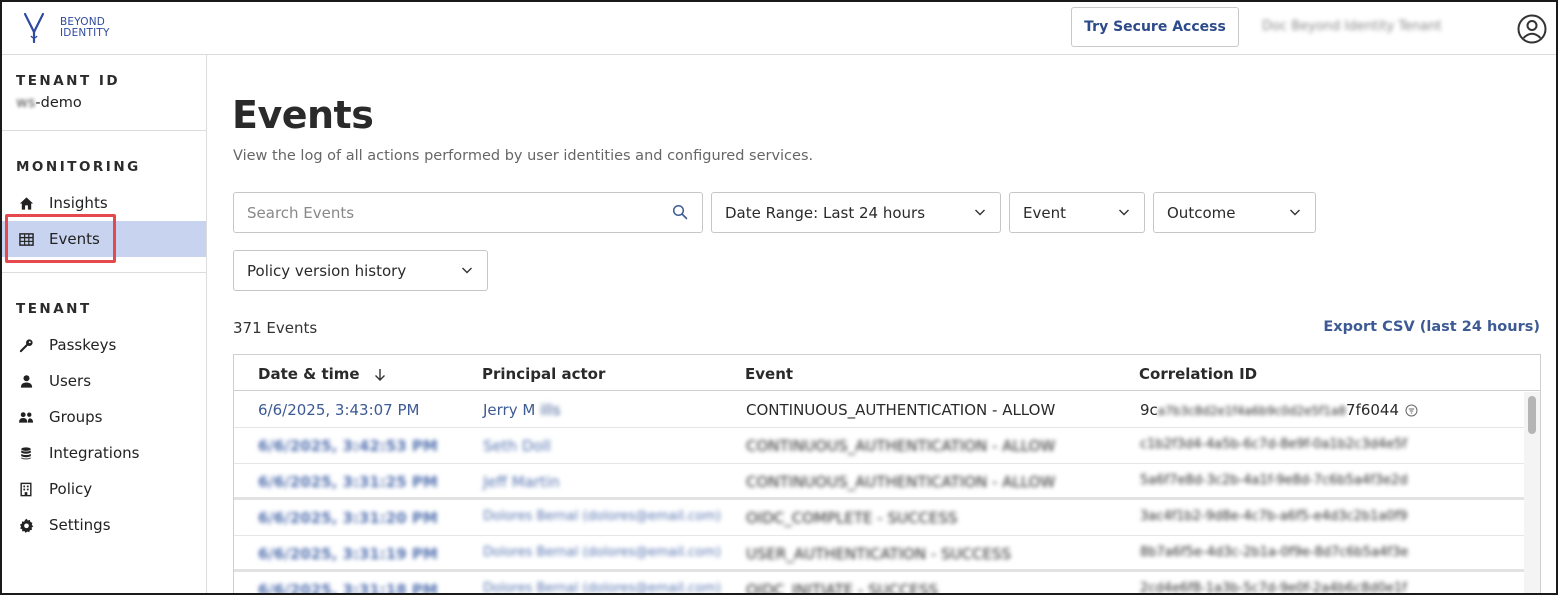 The image size is (1558, 595). Describe the element at coordinates (348, 587) in the screenshot. I see `row-date-link: 6/6/2025, 3:31:18 PM` at that location.